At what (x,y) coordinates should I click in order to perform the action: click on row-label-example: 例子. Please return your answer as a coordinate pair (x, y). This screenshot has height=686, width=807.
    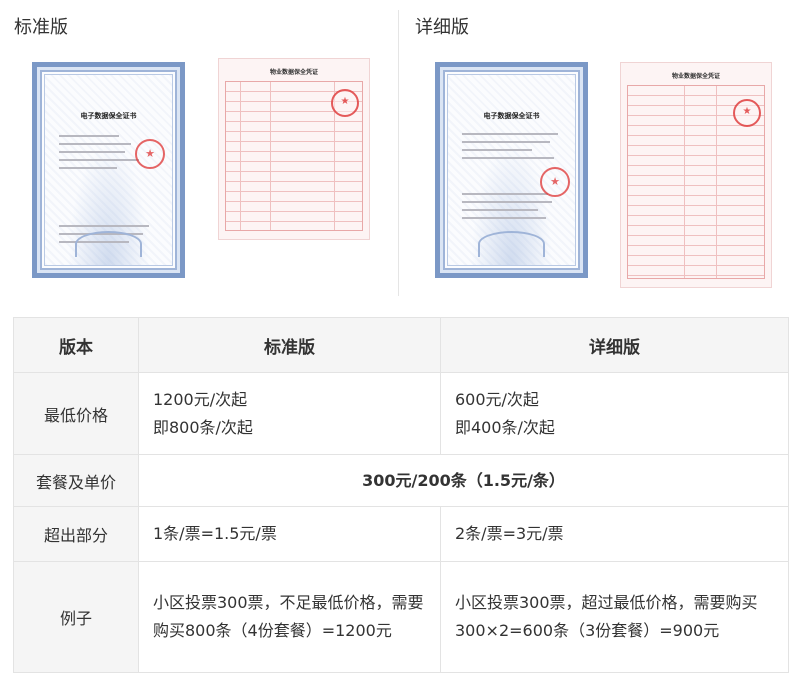
    Looking at the image, I should click on (76, 617).